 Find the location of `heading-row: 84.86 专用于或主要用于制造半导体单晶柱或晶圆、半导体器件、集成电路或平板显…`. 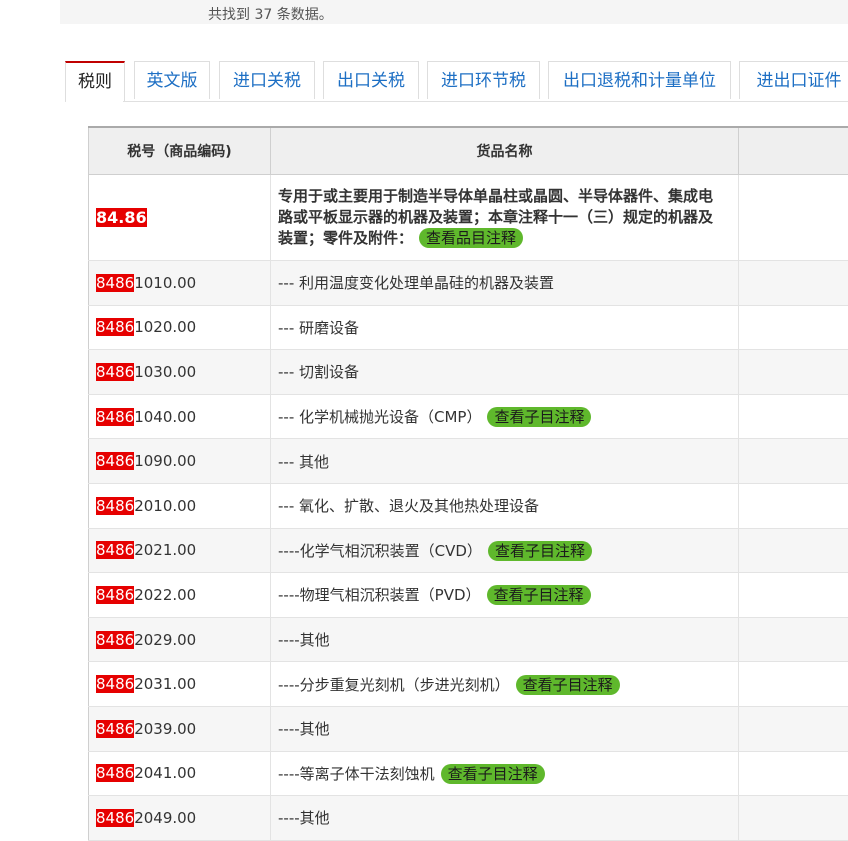

heading-row: 84.86 专用于或主要用于制造半导体单晶柱或晶圆、半导体器件、集成电路或平板显… is located at coordinates (468, 218).